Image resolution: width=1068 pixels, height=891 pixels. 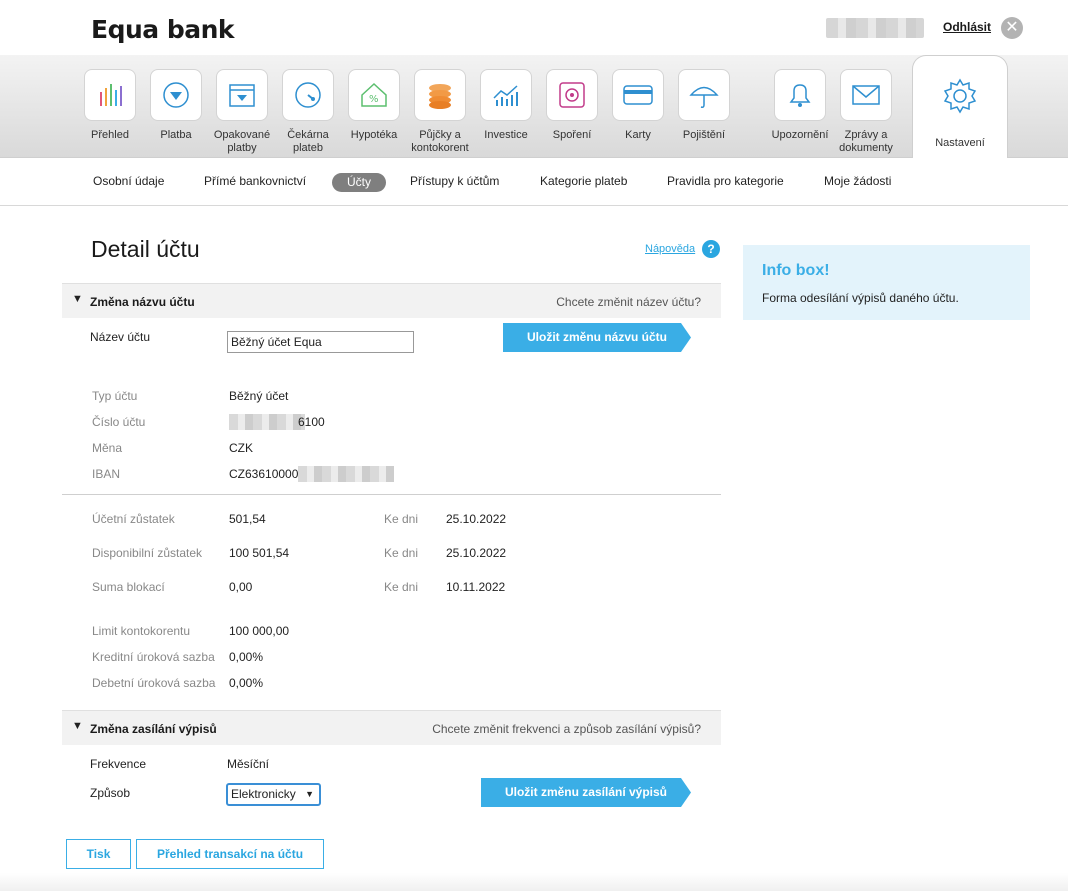 I want to click on save-account-name-button: Uložit změnu názvu účtu, so click(x=597, y=337).